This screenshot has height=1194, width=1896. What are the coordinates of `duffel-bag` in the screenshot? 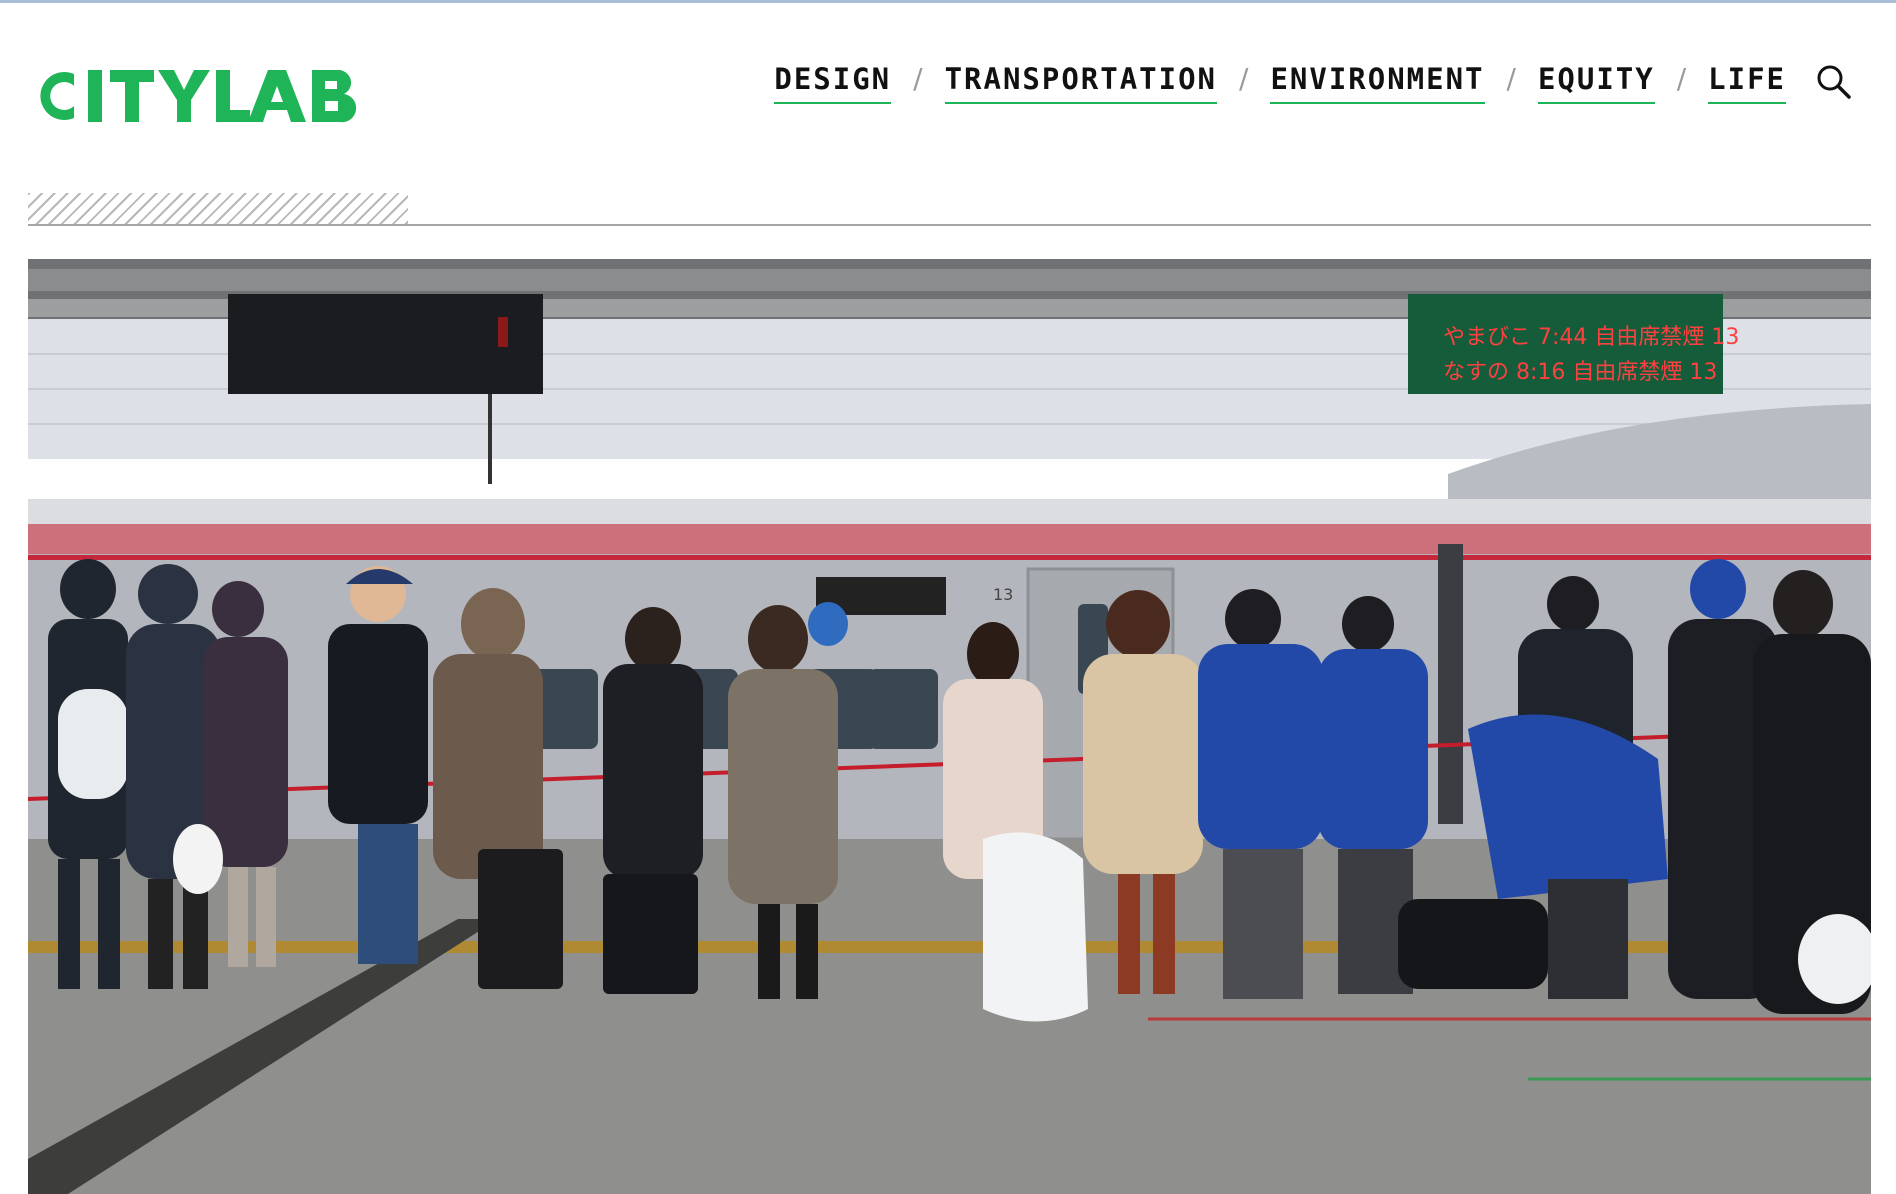 It's located at (1473, 944).